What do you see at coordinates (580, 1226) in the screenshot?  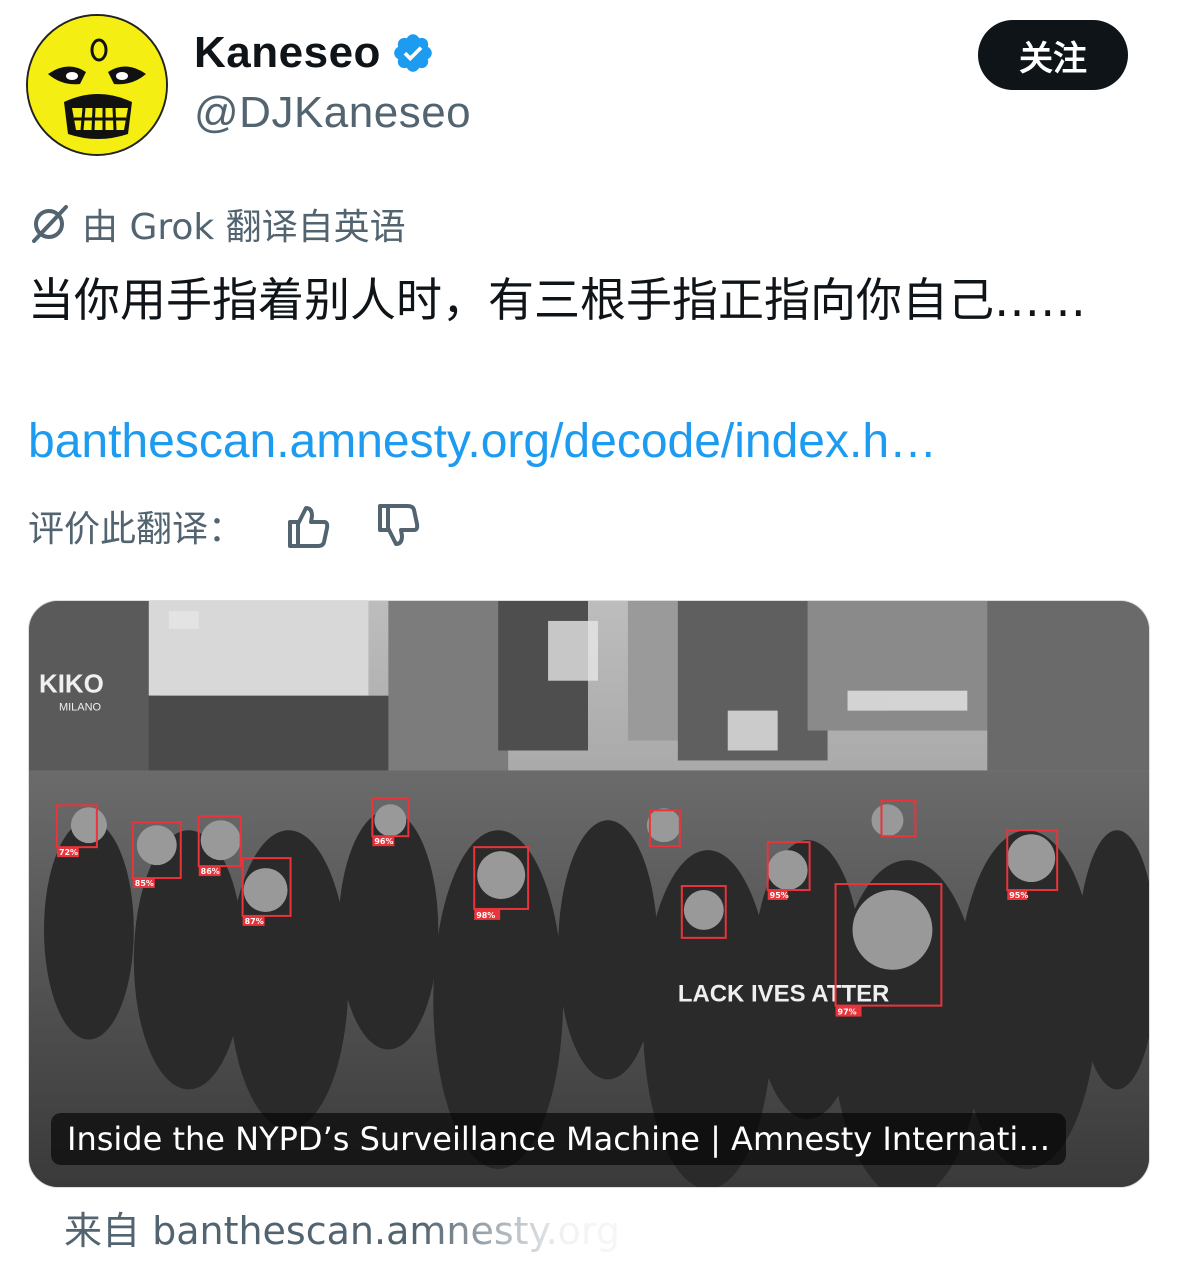 I see `watermark-fade` at bounding box center [580, 1226].